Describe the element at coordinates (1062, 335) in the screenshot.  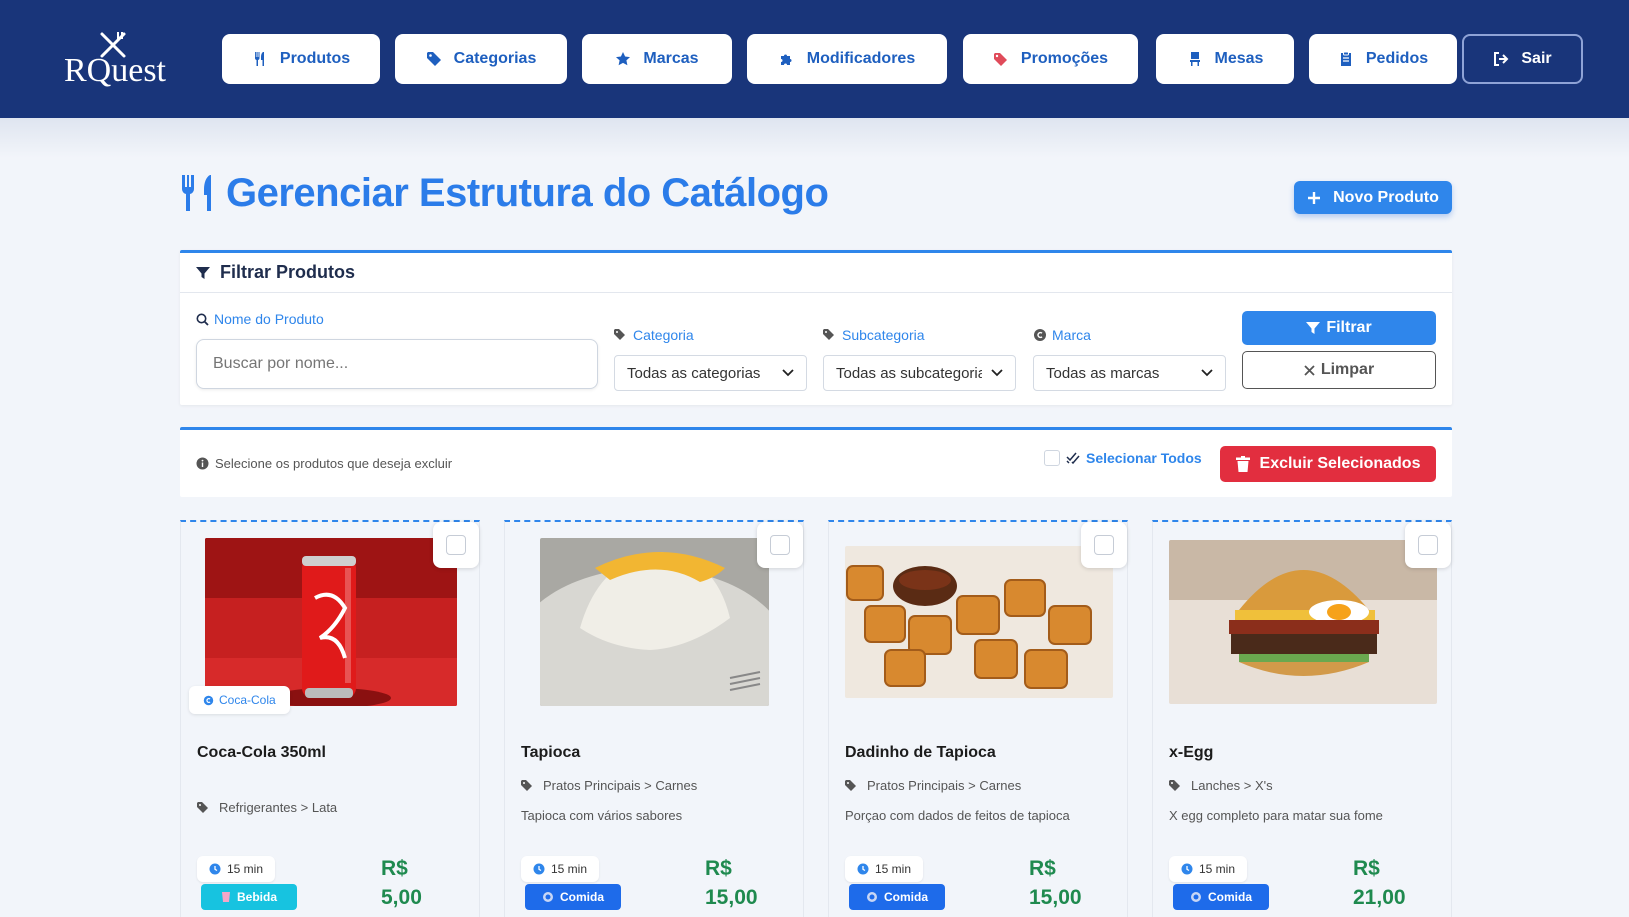
I see `brand-label: Marca` at that location.